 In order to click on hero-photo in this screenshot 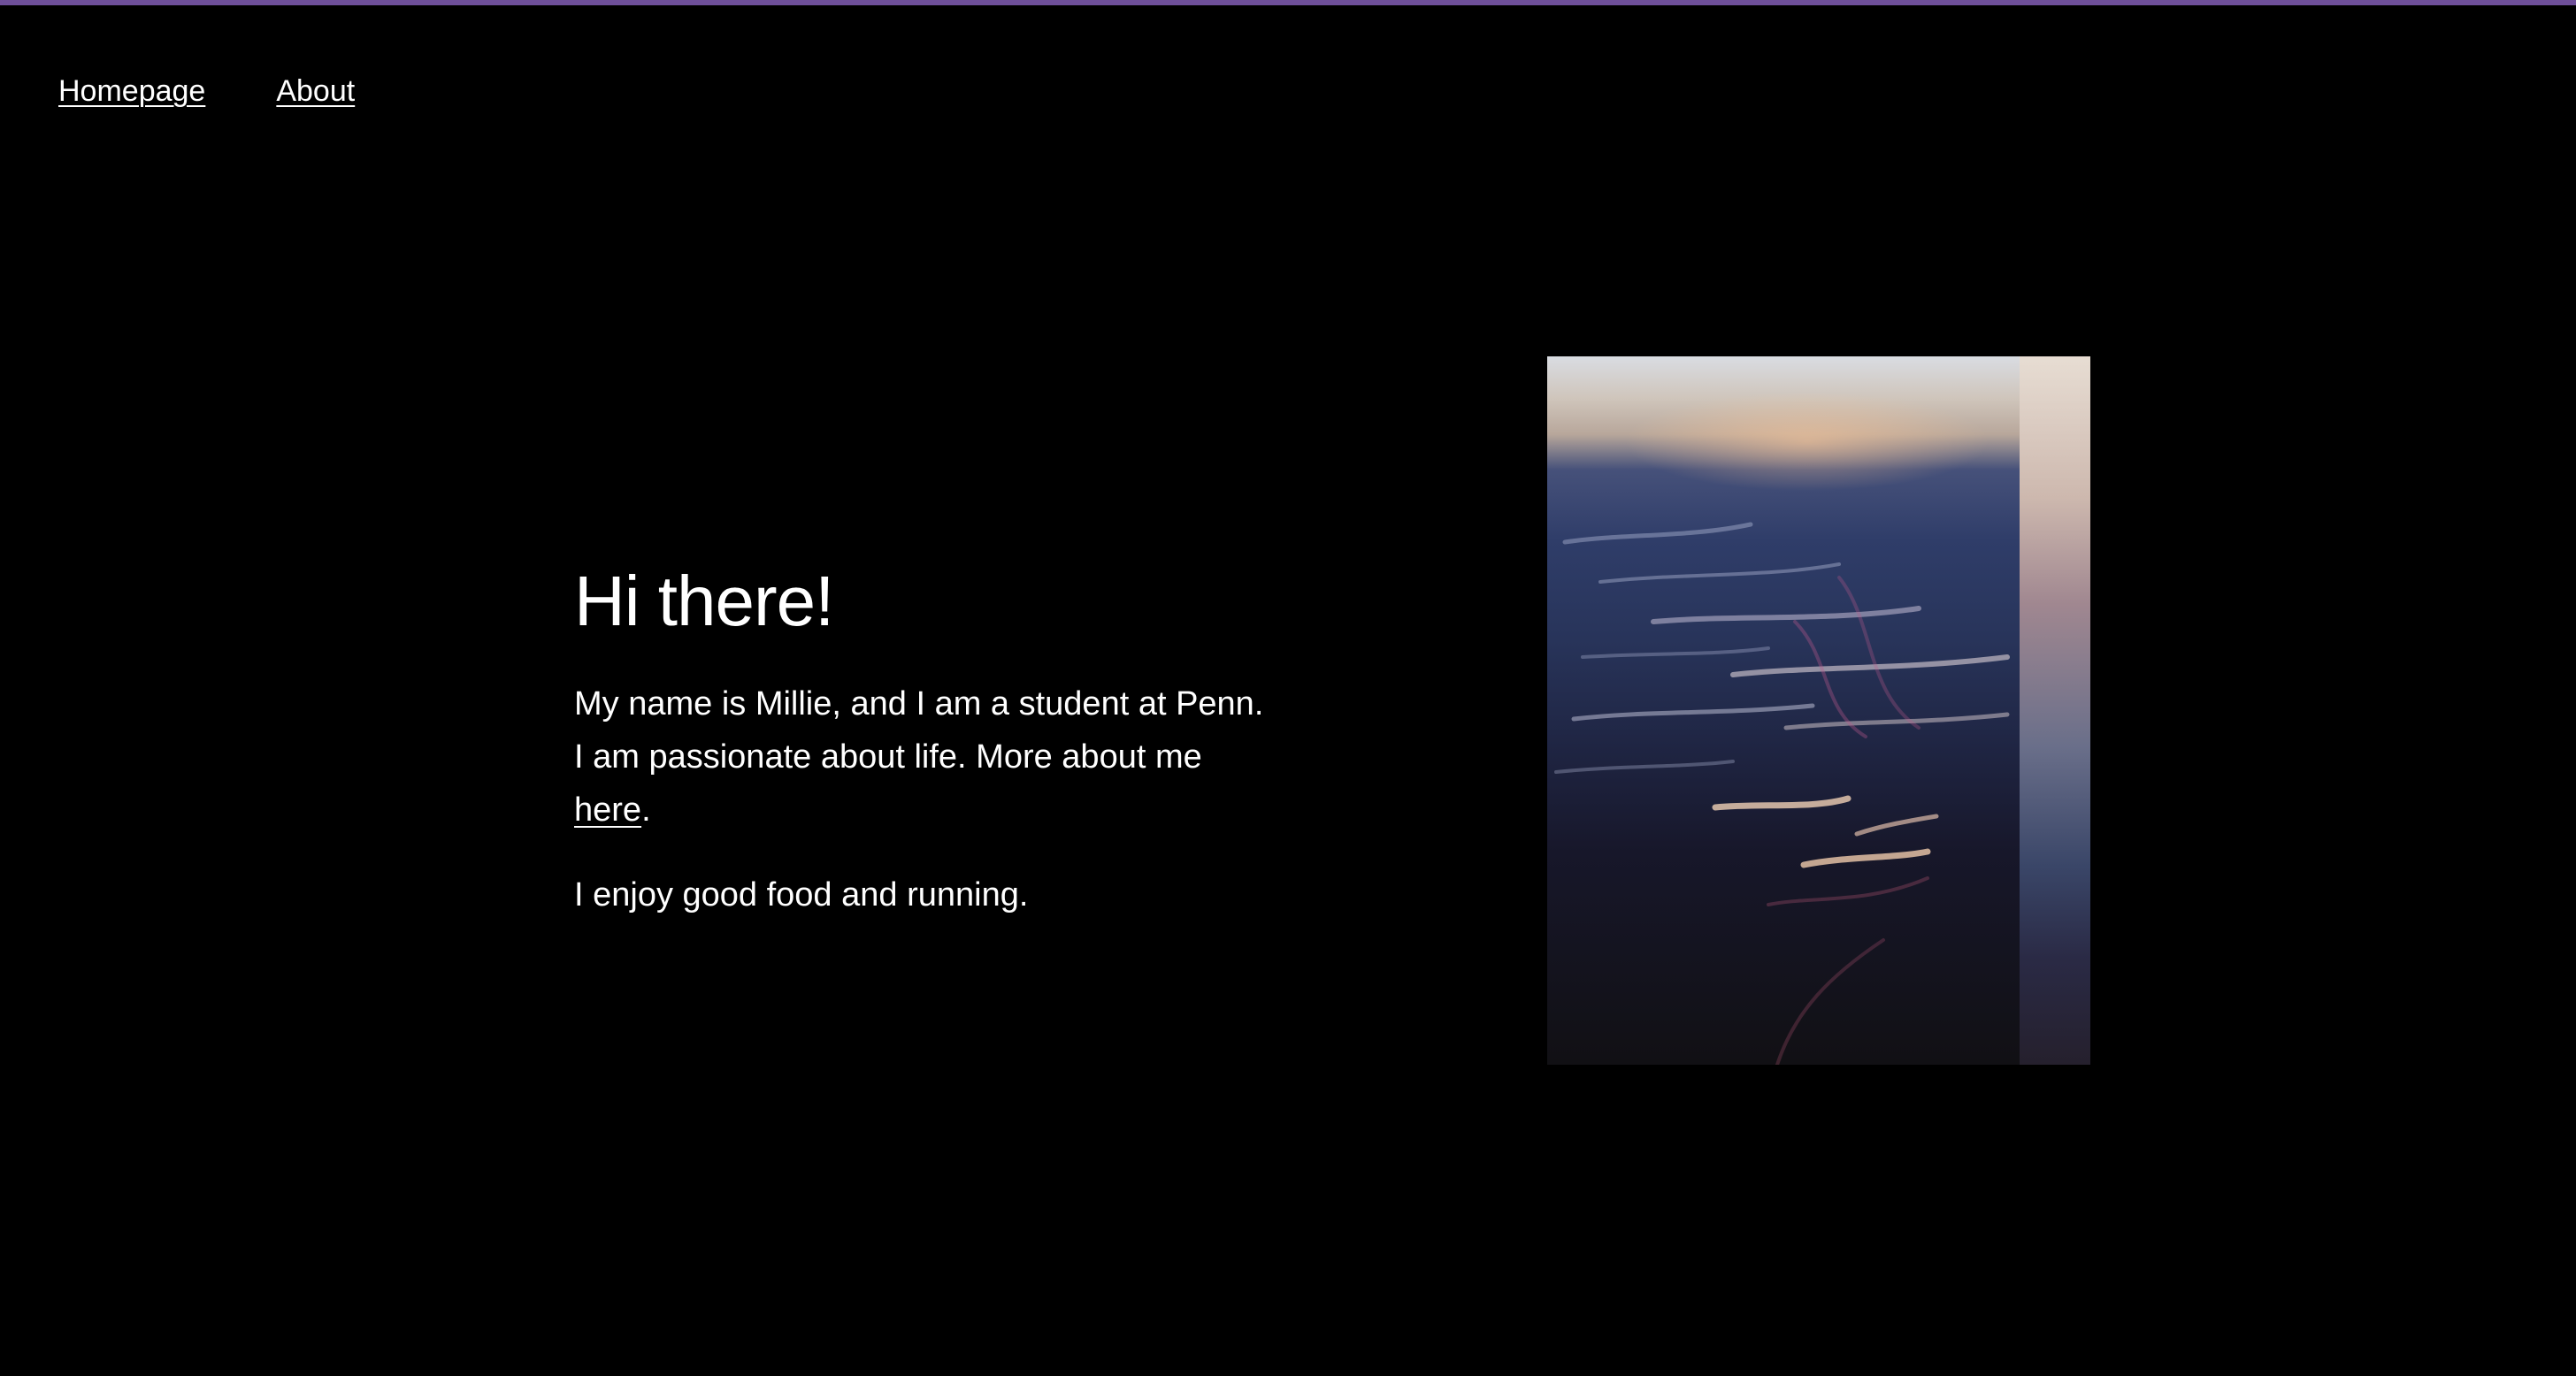, I will do `click(1818, 710)`.